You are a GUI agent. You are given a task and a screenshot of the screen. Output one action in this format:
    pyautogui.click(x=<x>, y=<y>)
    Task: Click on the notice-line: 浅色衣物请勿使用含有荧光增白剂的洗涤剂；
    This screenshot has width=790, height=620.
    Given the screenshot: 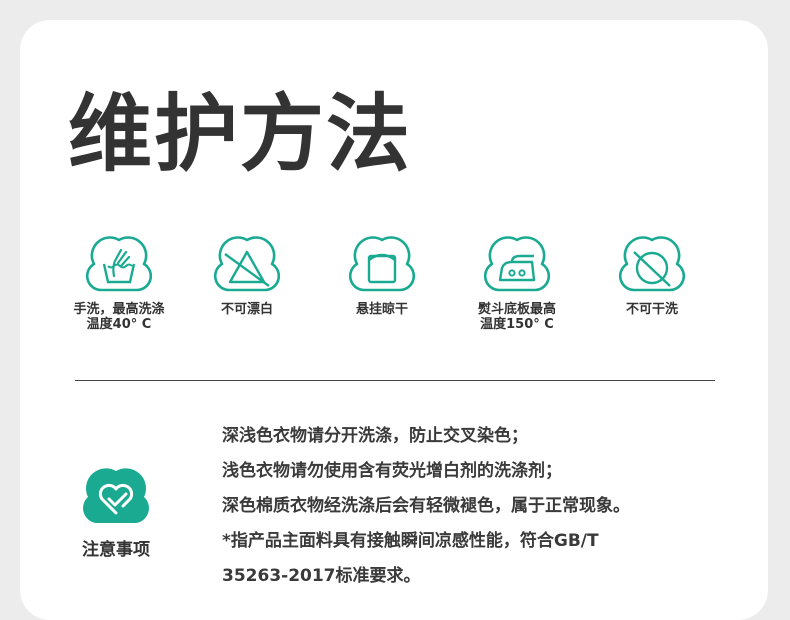 What is the action you would take?
    pyautogui.click(x=392, y=471)
    